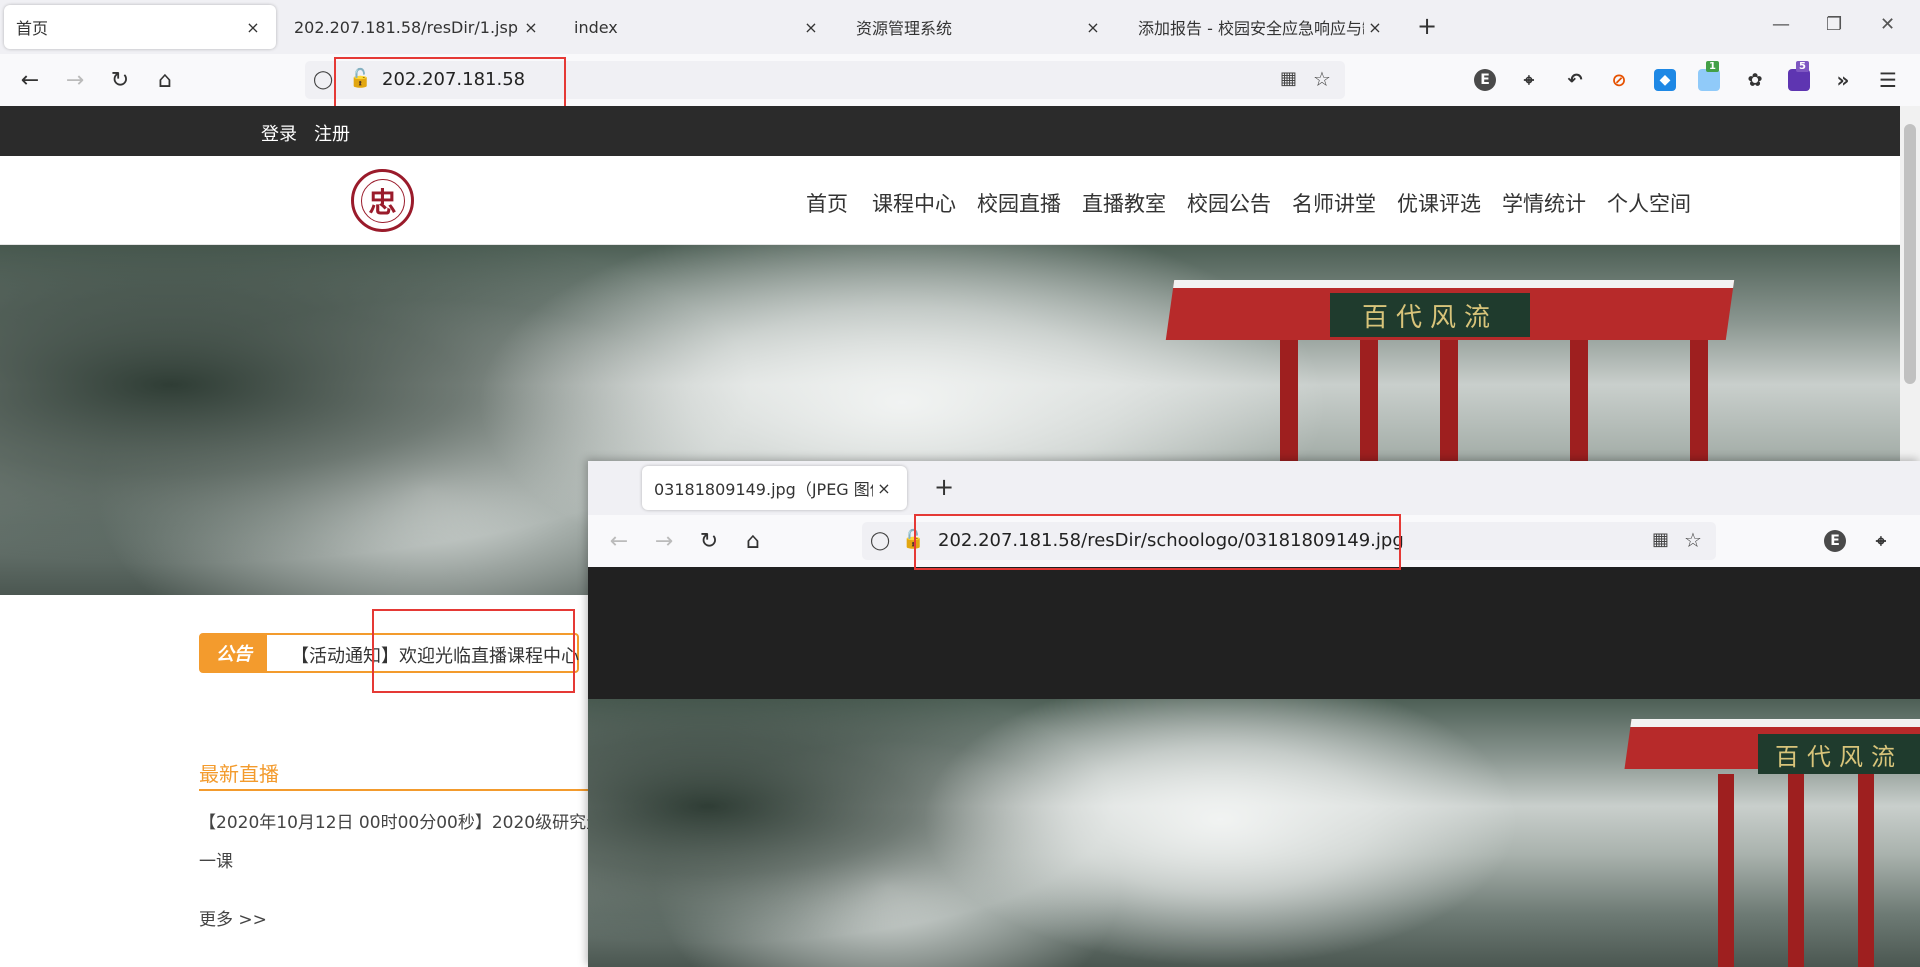  What do you see at coordinates (1254, 488) in the screenshot?
I see `window2-tab-strip: 03181809149.jpg（JPEG 图像，19 × +` at bounding box center [1254, 488].